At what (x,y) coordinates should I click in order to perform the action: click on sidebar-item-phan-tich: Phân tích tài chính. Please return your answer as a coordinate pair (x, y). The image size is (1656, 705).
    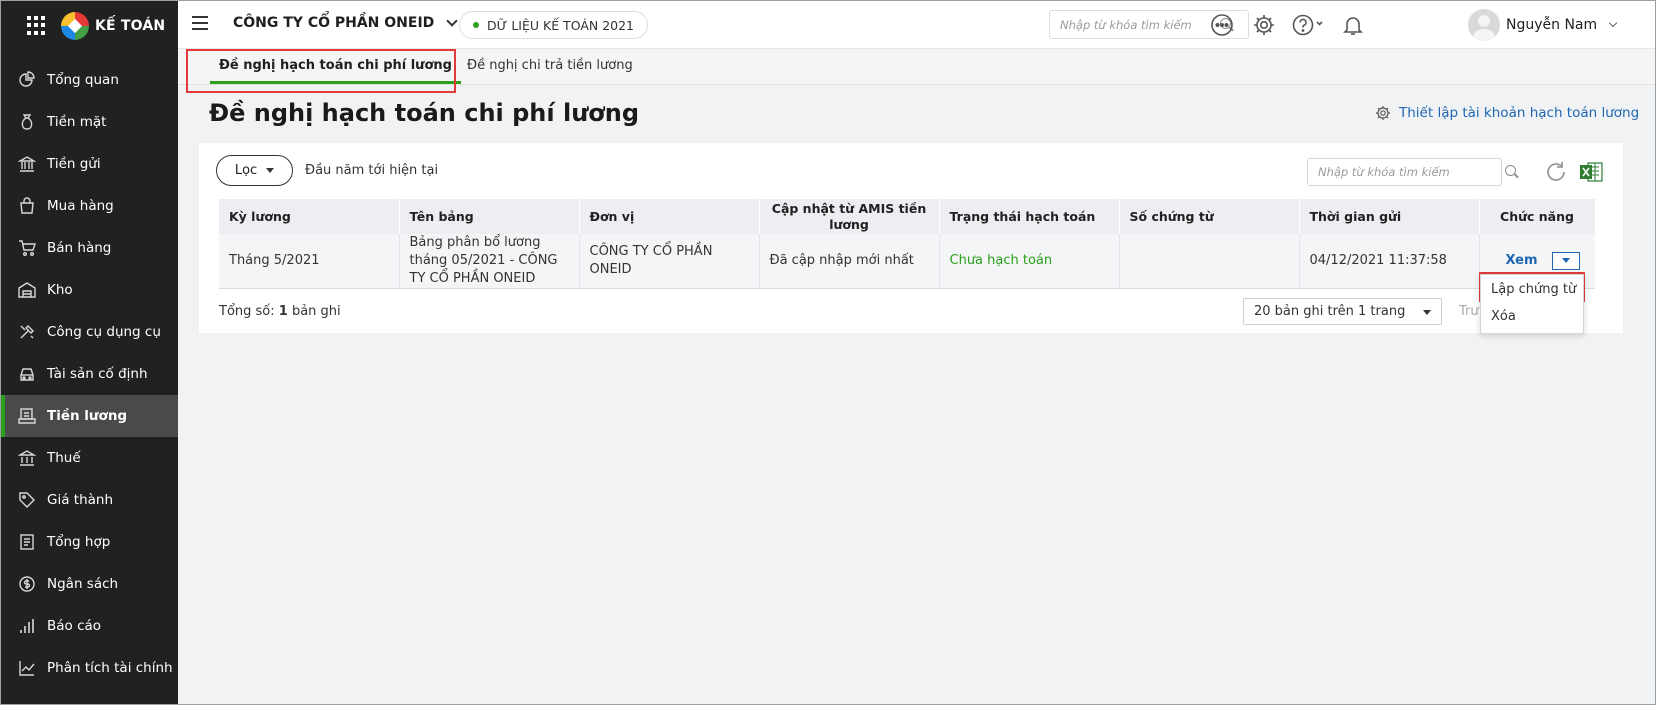
    Looking at the image, I should click on (89, 668).